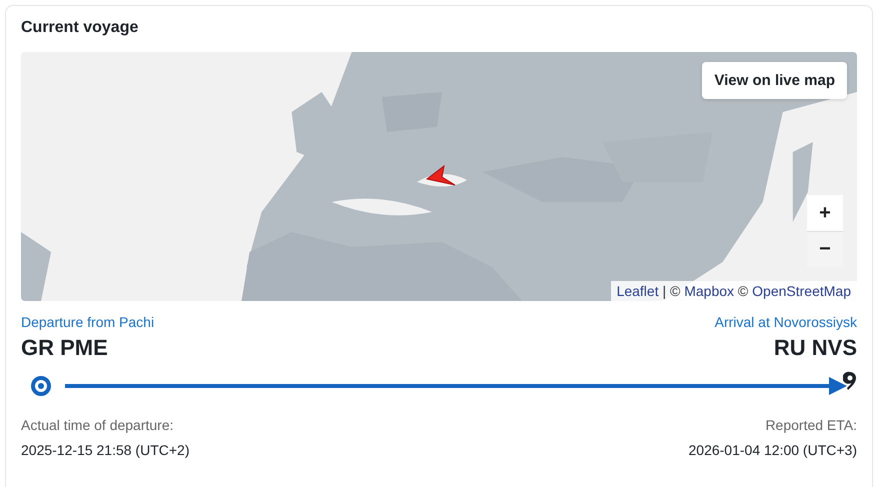 The height and width of the screenshot is (487, 877). What do you see at coordinates (671, 291) in the screenshot?
I see `attribution-text: | ©` at bounding box center [671, 291].